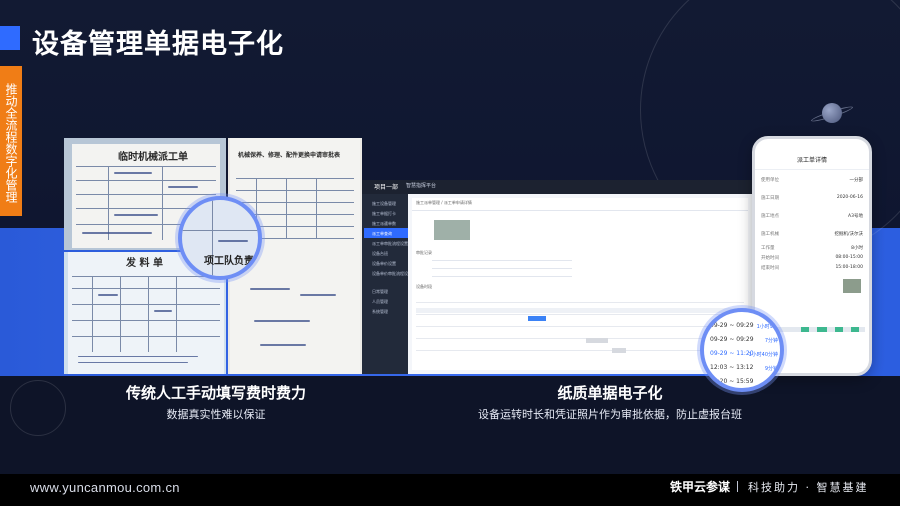 This screenshot has width=900, height=506. What do you see at coordinates (610, 393) in the screenshot?
I see `right-caption-title: 纸质单据电子化` at bounding box center [610, 393].